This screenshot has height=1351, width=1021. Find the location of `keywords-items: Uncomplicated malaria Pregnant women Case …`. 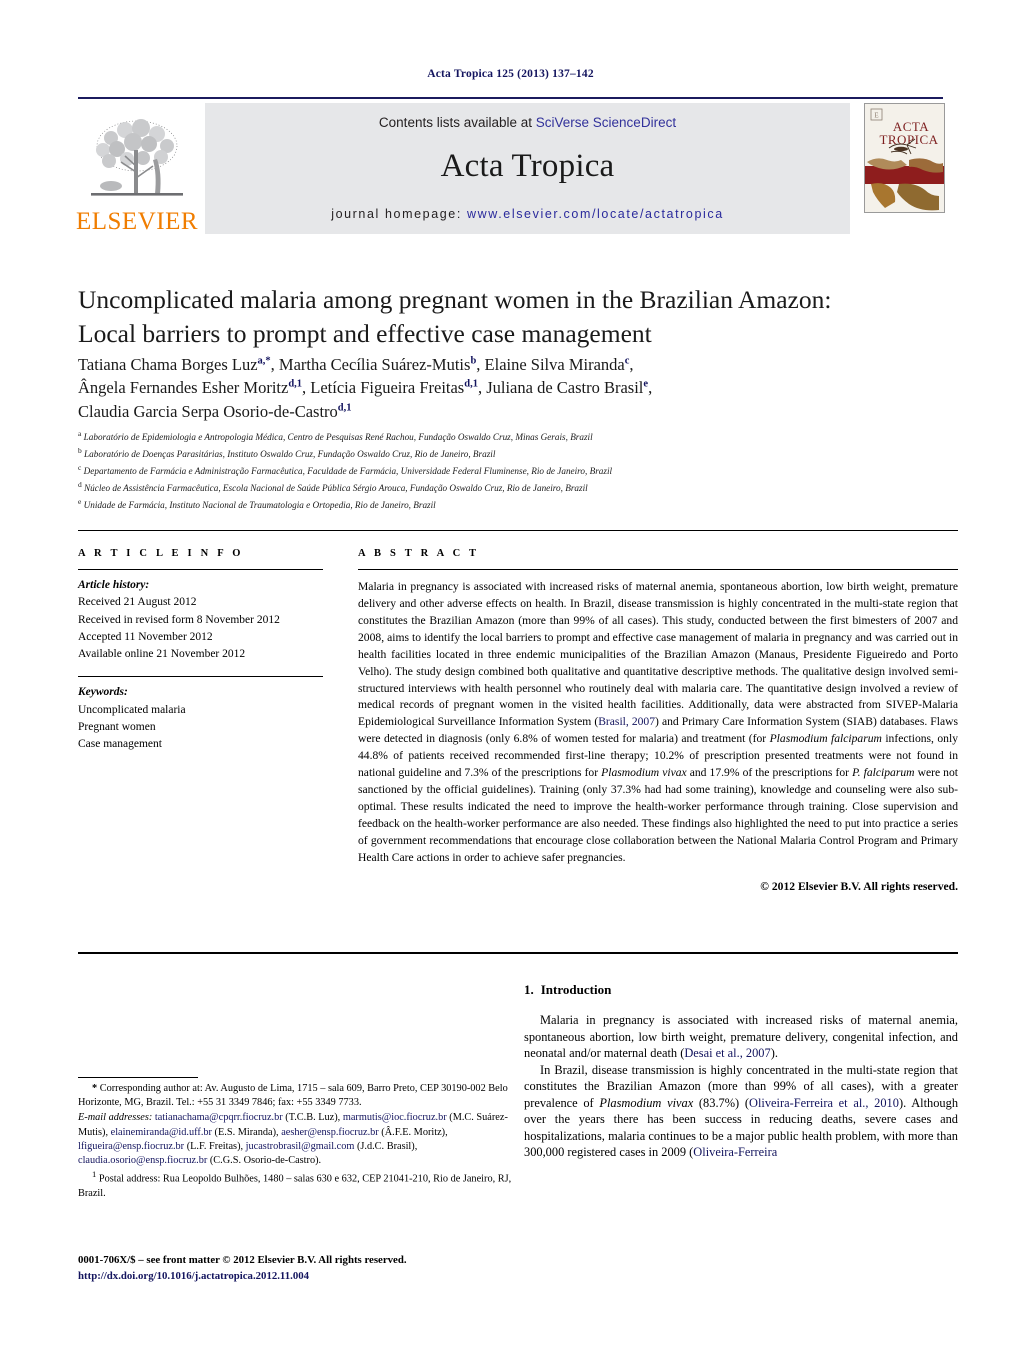

keywords-items: Uncomplicated malaria Pregnant women Case … is located at coordinates (200, 728).